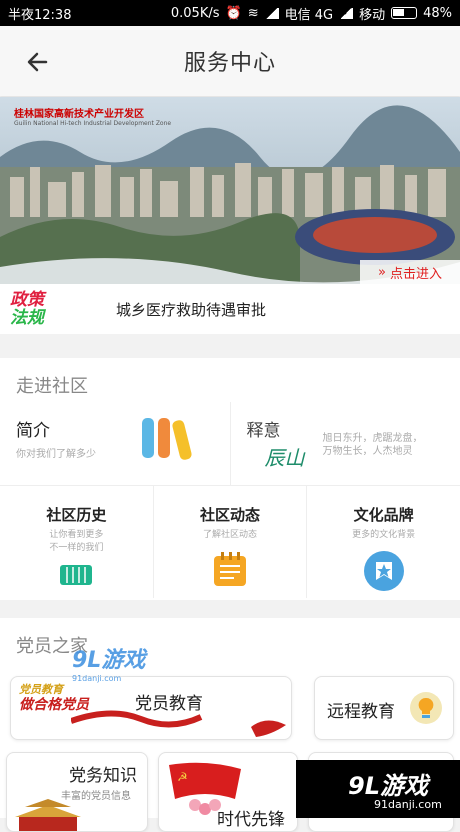 Image resolution: width=460 pixels, height=832 pixels. I want to click on party-title: 党员之家, so click(230, 640).